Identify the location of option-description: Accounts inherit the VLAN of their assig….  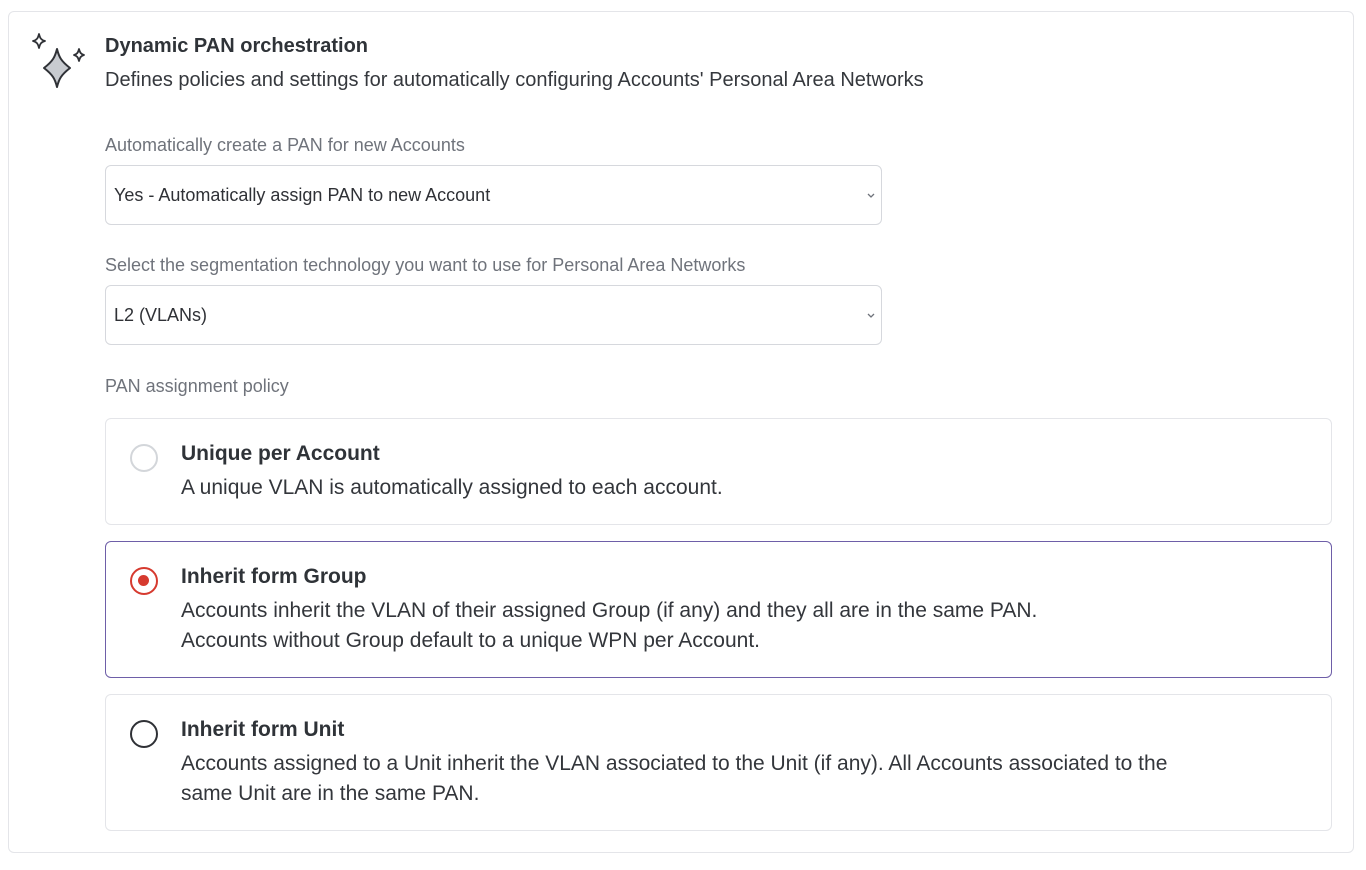
(741, 626).